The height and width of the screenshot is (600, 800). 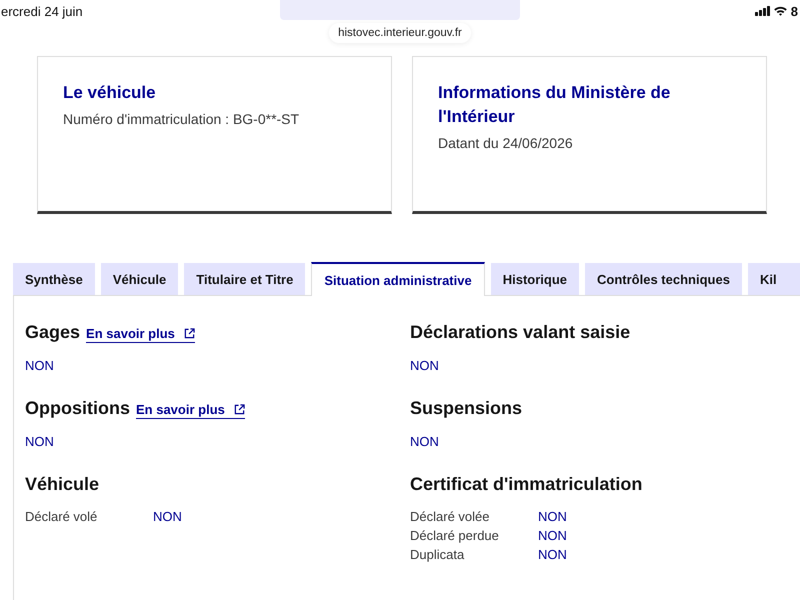 What do you see at coordinates (52, 332) in the screenshot?
I see `section-title: Gages` at bounding box center [52, 332].